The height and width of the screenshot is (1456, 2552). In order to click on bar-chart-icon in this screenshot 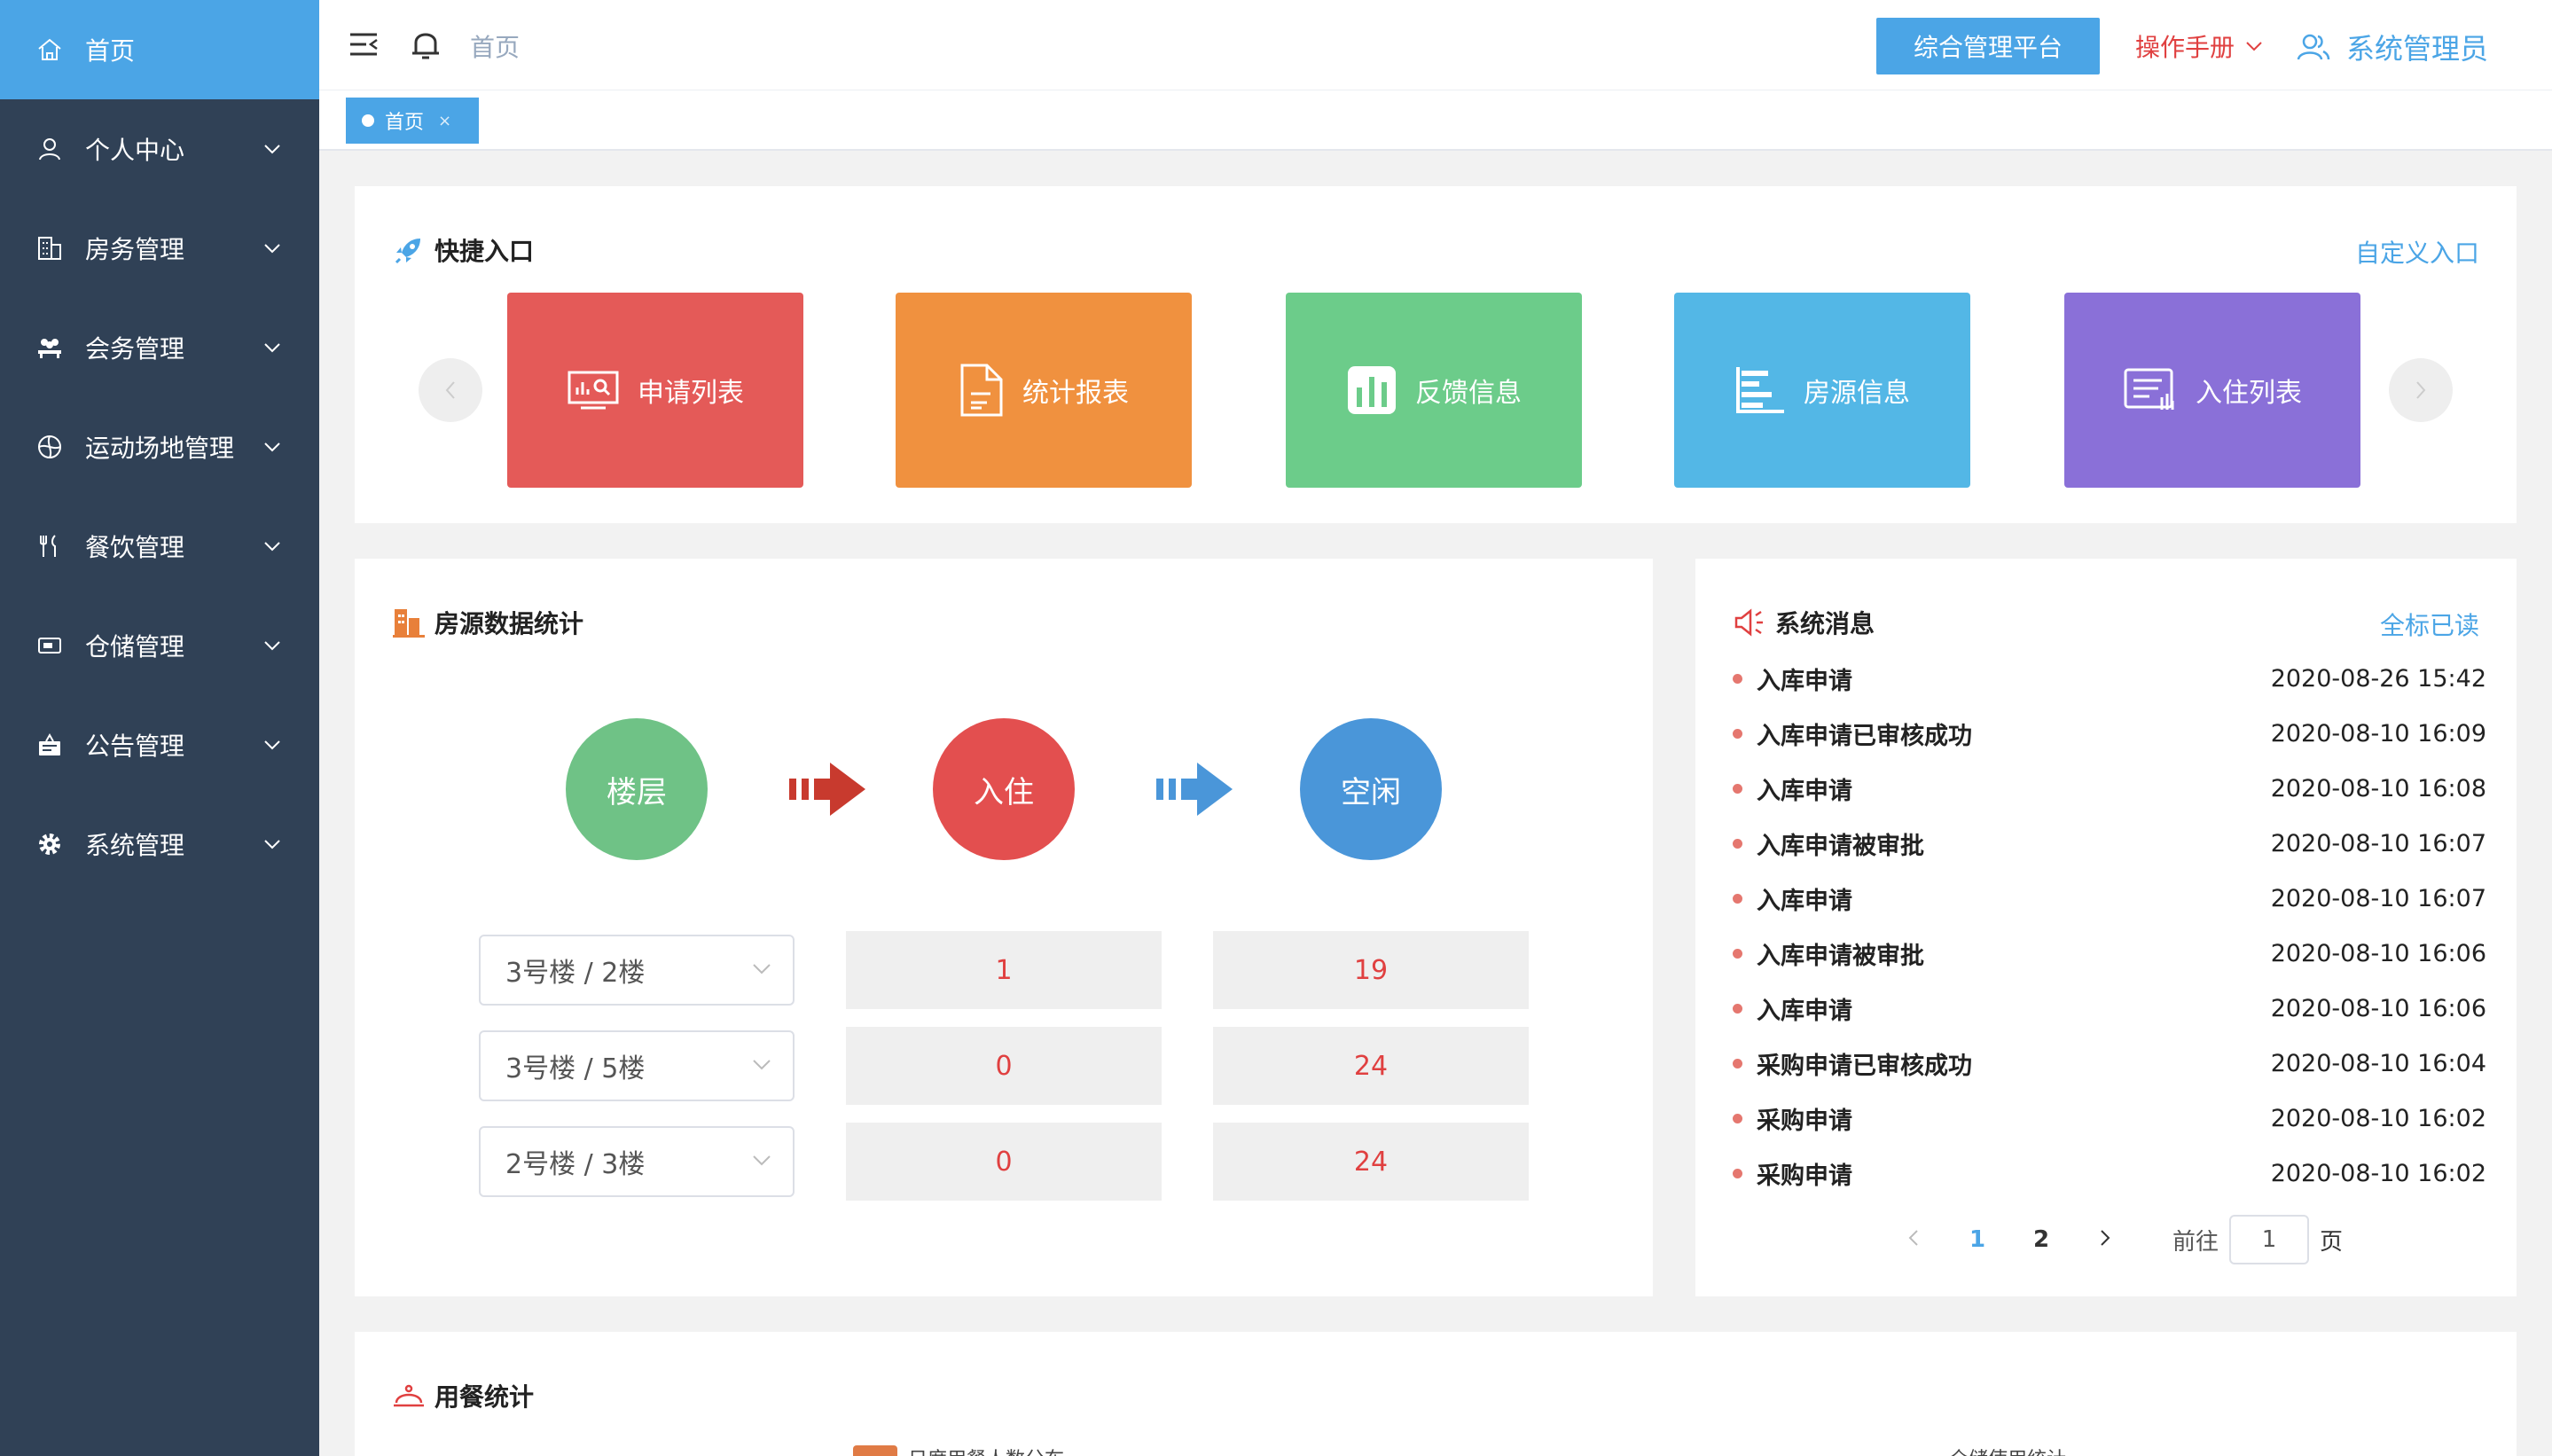, I will do `click(1372, 390)`.